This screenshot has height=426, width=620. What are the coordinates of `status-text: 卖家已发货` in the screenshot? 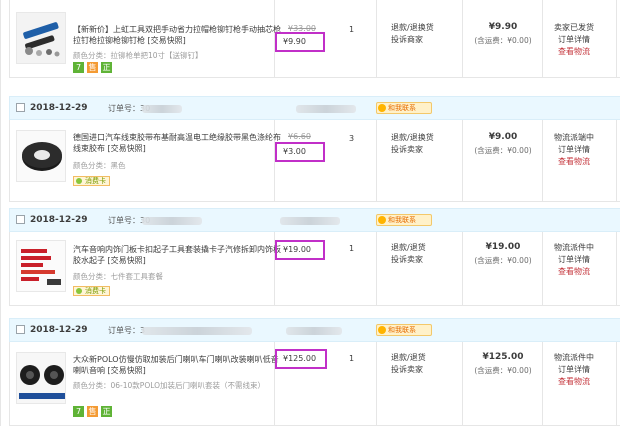 It's located at (574, 27).